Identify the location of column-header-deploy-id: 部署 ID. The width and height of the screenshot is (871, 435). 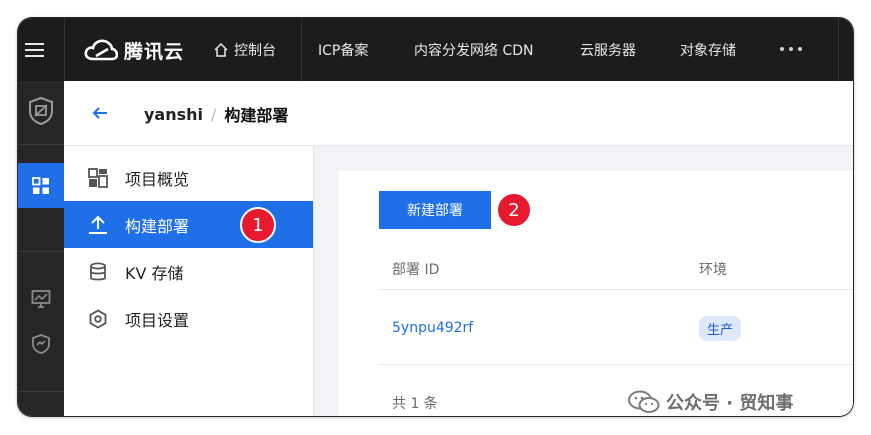
(416, 270).